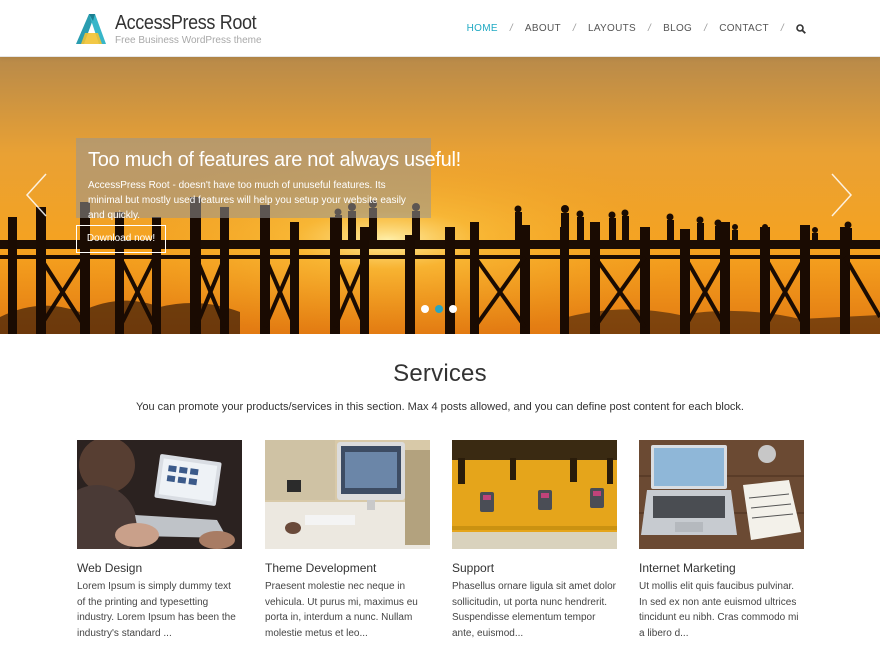 Image resolution: width=880 pixels, height=660 pixels. Describe the element at coordinates (744, 28) in the screenshot. I see `nav-item-contact: CONTACT` at that location.